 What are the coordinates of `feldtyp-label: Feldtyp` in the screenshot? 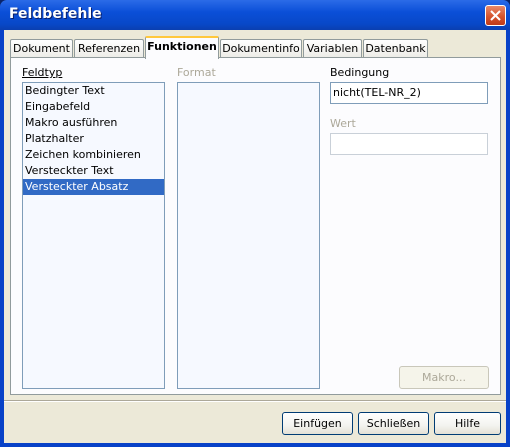 It's located at (42, 72).